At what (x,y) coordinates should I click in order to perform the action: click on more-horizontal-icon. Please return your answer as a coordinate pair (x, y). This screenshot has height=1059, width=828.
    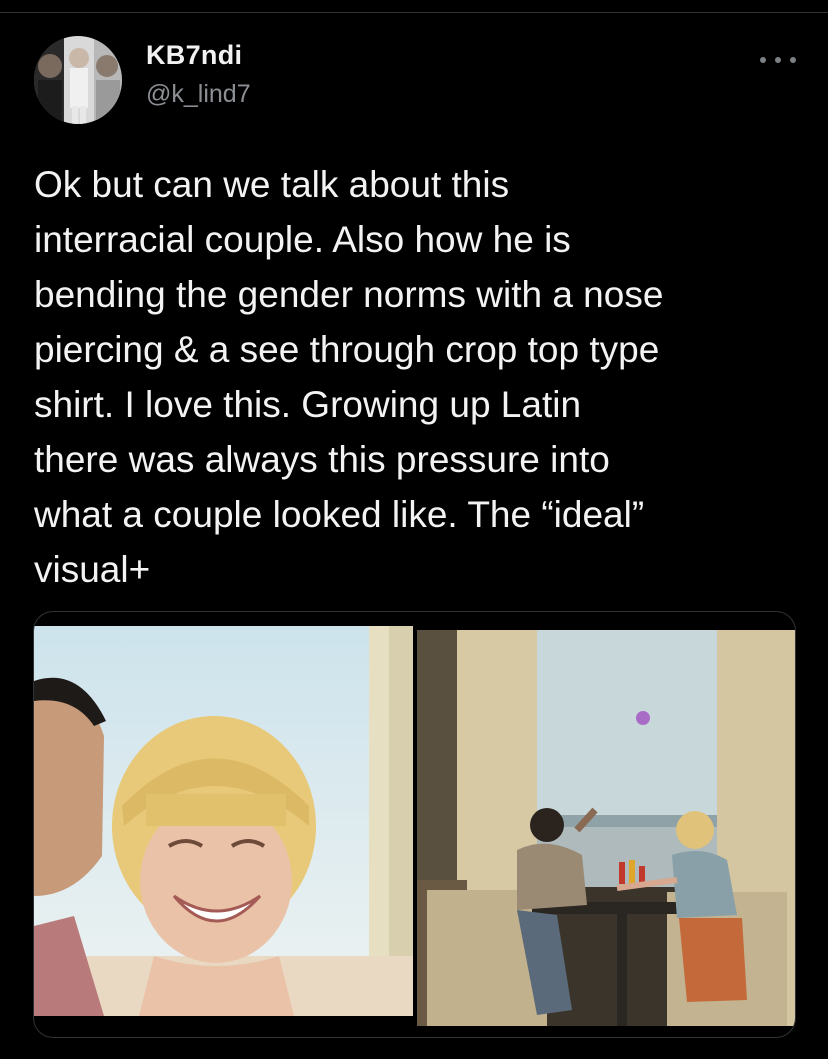
    Looking at the image, I should click on (778, 60).